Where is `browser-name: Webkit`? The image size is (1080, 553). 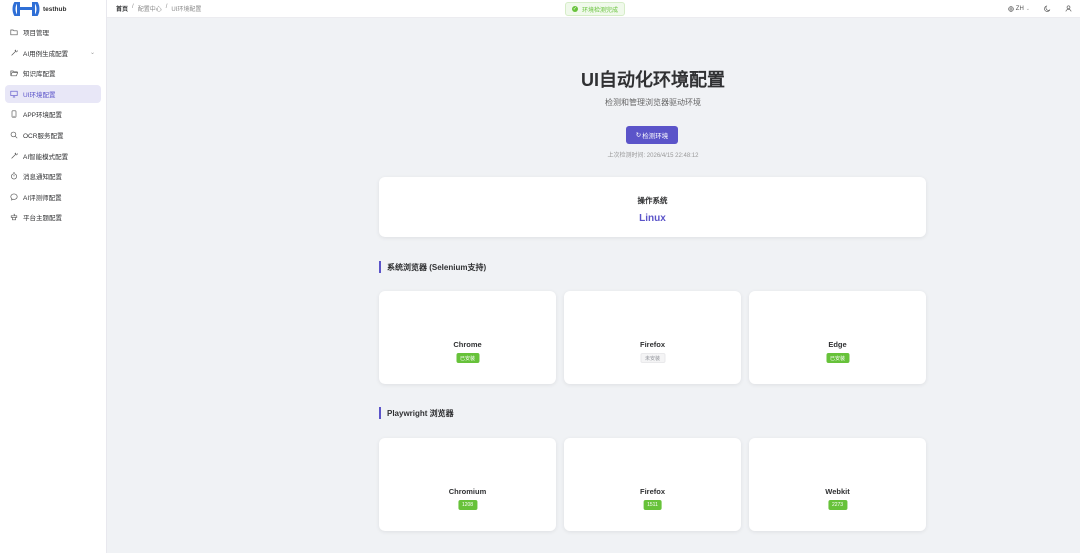
browser-name: Webkit is located at coordinates (837, 491).